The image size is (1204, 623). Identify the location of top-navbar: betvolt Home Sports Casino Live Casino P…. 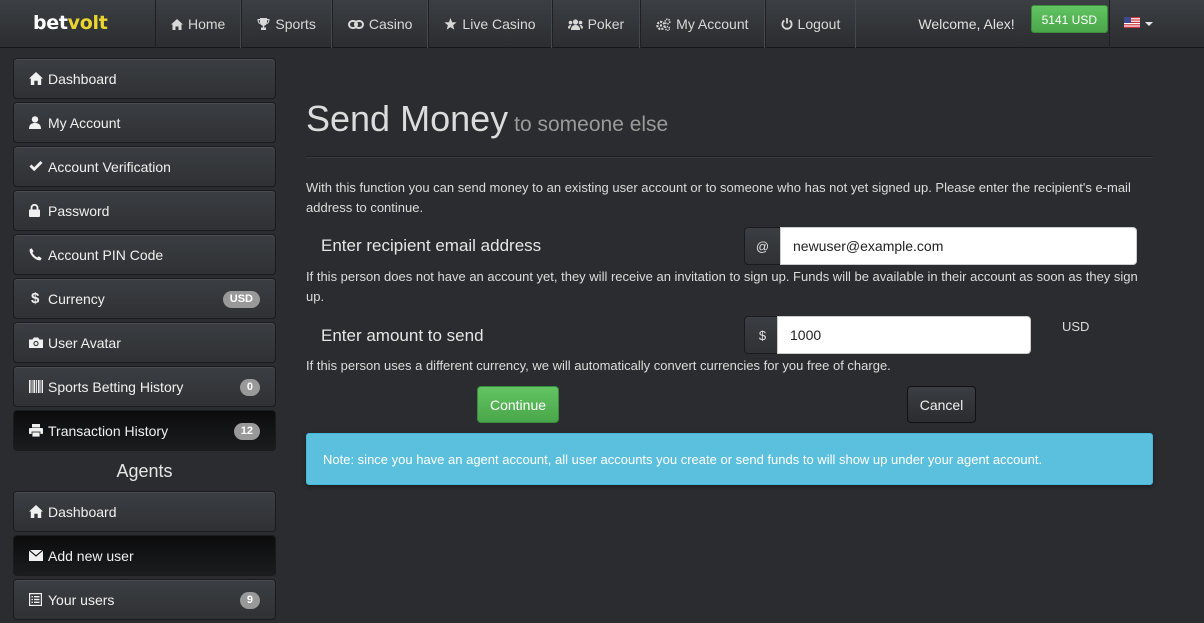
(602, 24).